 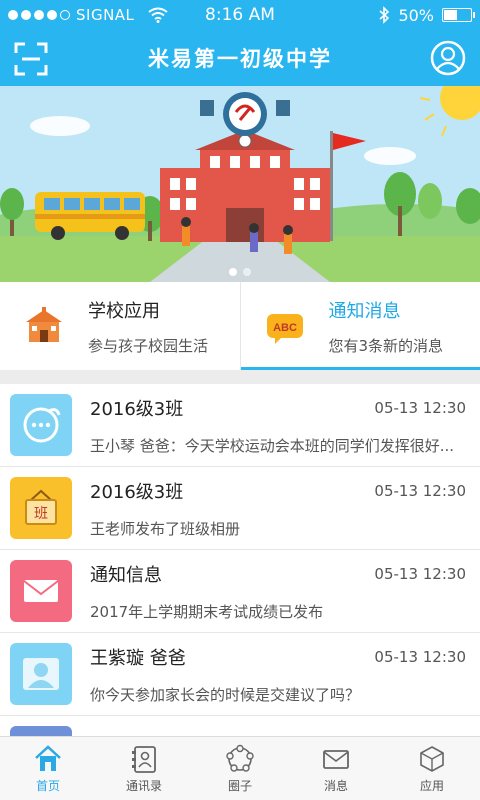 I want to click on chat-bubble-icon, so click(x=41, y=425).